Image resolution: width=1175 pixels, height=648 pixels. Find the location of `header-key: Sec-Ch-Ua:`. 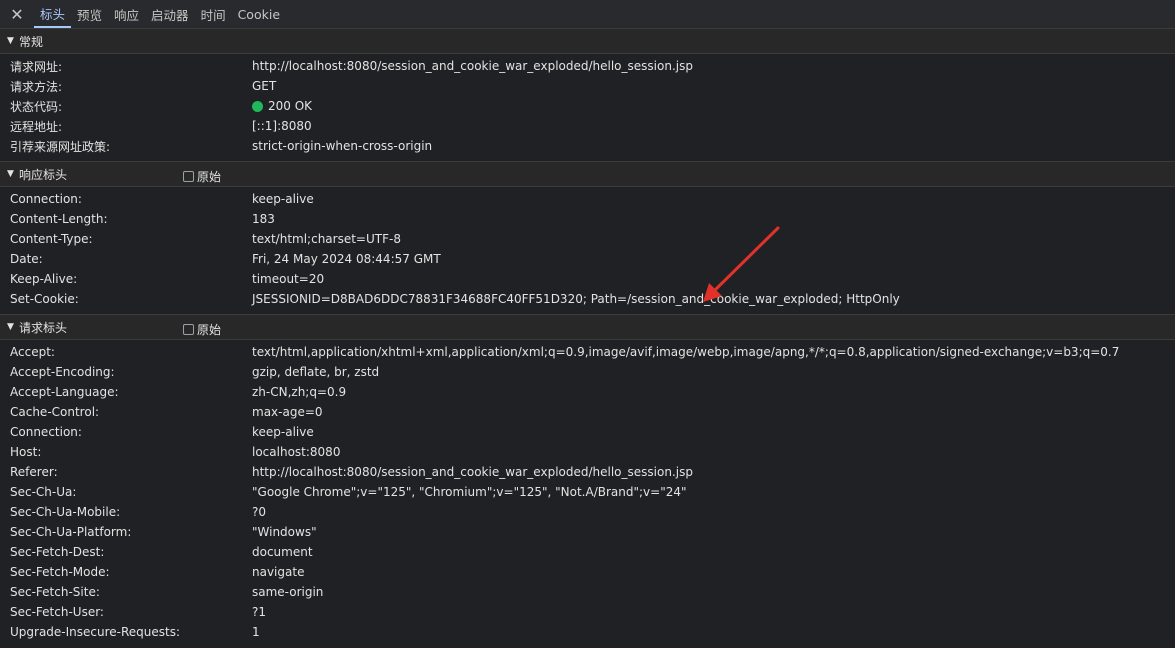

header-key: Sec-Ch-Ua: is located at coordinates (43, 492).